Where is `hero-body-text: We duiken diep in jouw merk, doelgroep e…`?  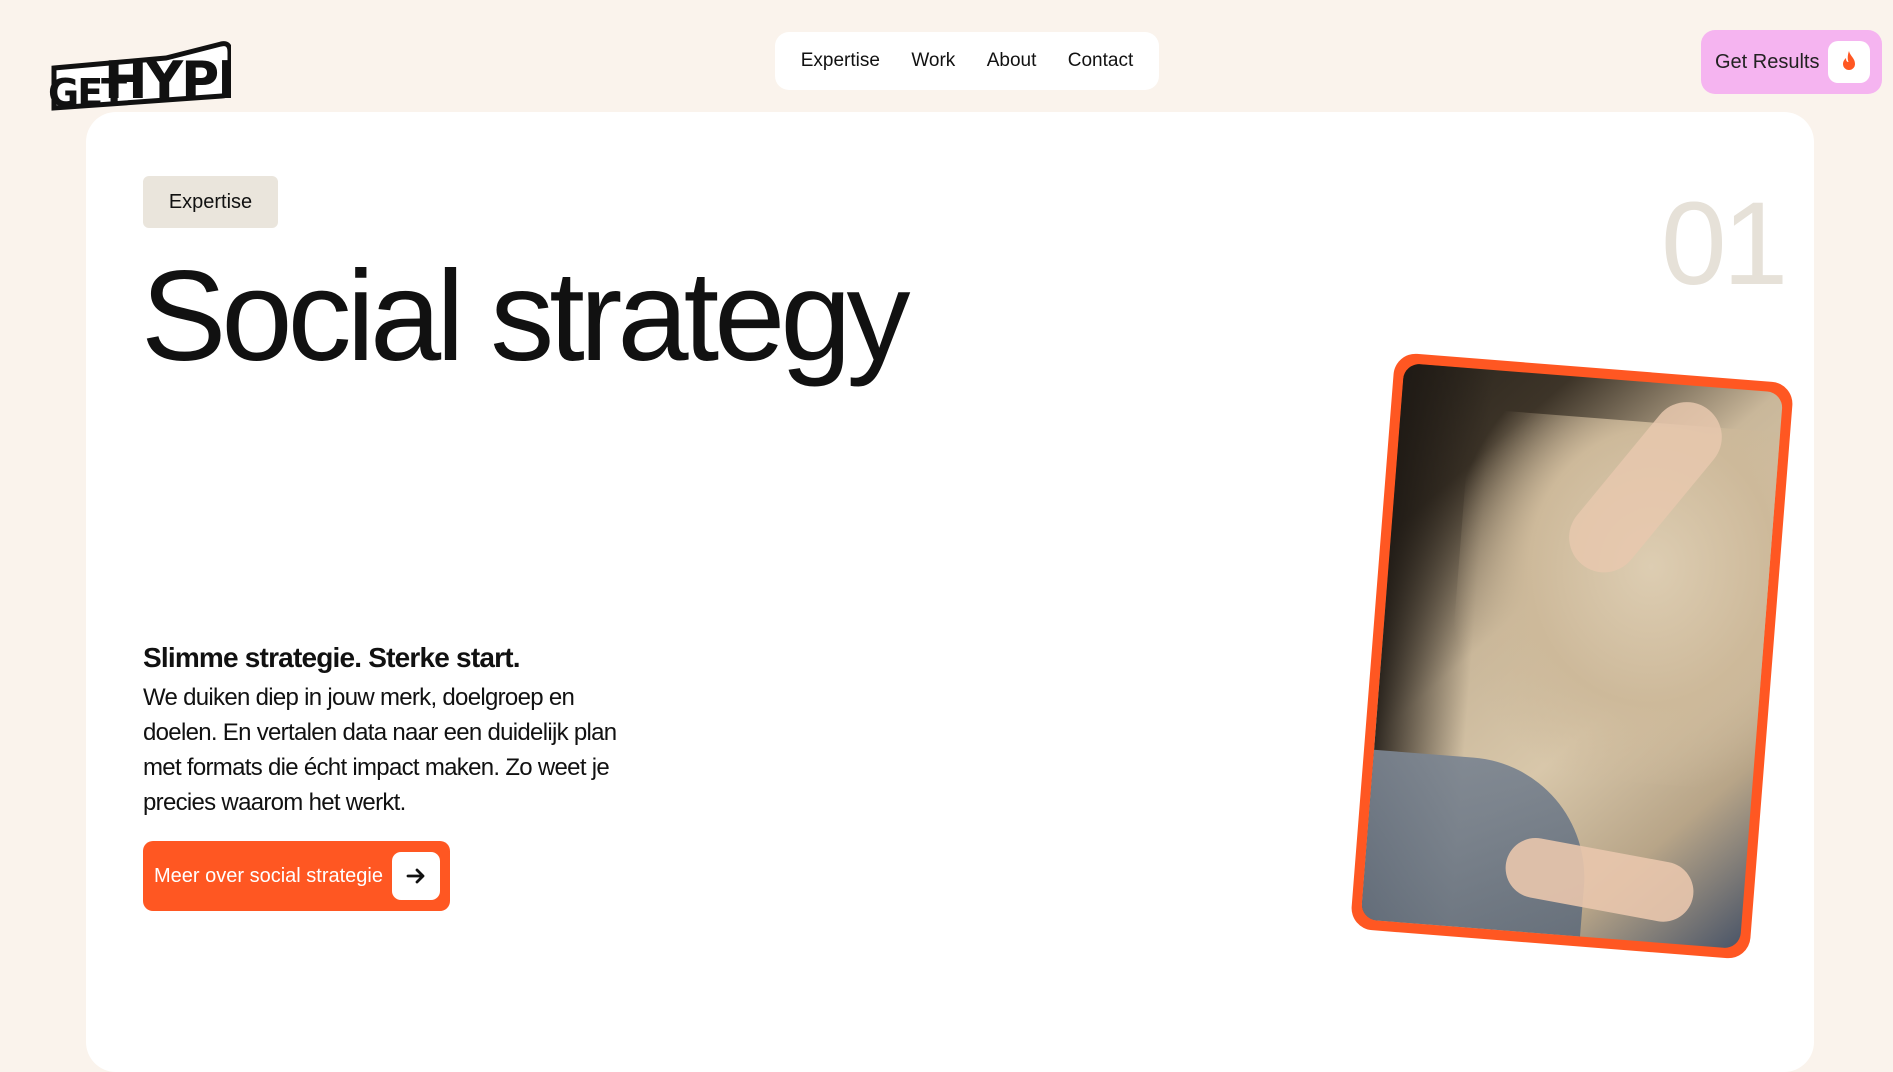 hero-body-text: We duiken diep in jouw merk, doelgroep e… is located at coordinates (380, 750).